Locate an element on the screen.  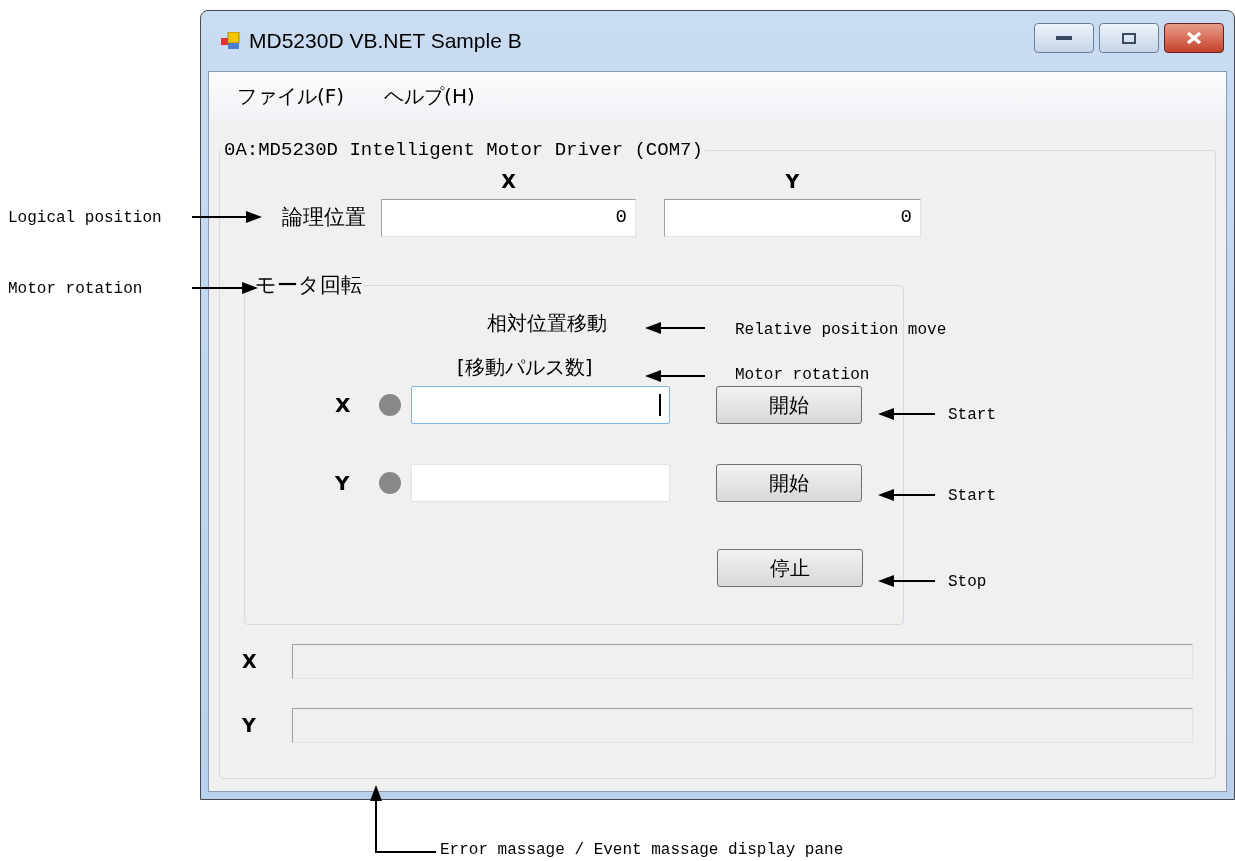
annotation-label: Stop is located at coordinates (967, 582).